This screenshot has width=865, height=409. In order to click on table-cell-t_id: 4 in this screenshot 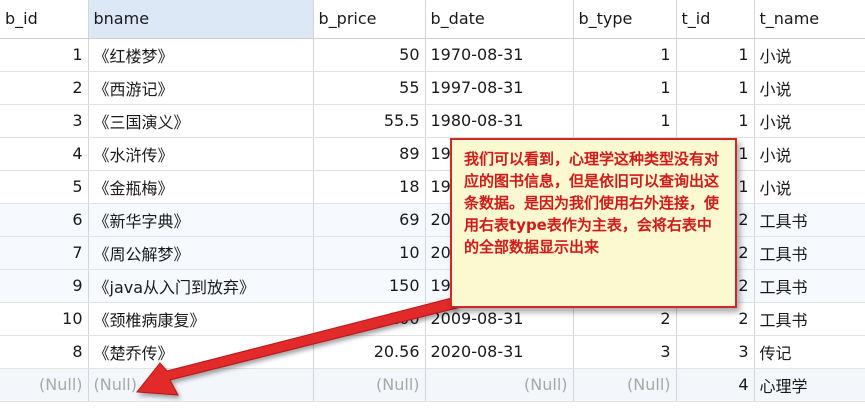, I will do `click(715, 385)`.